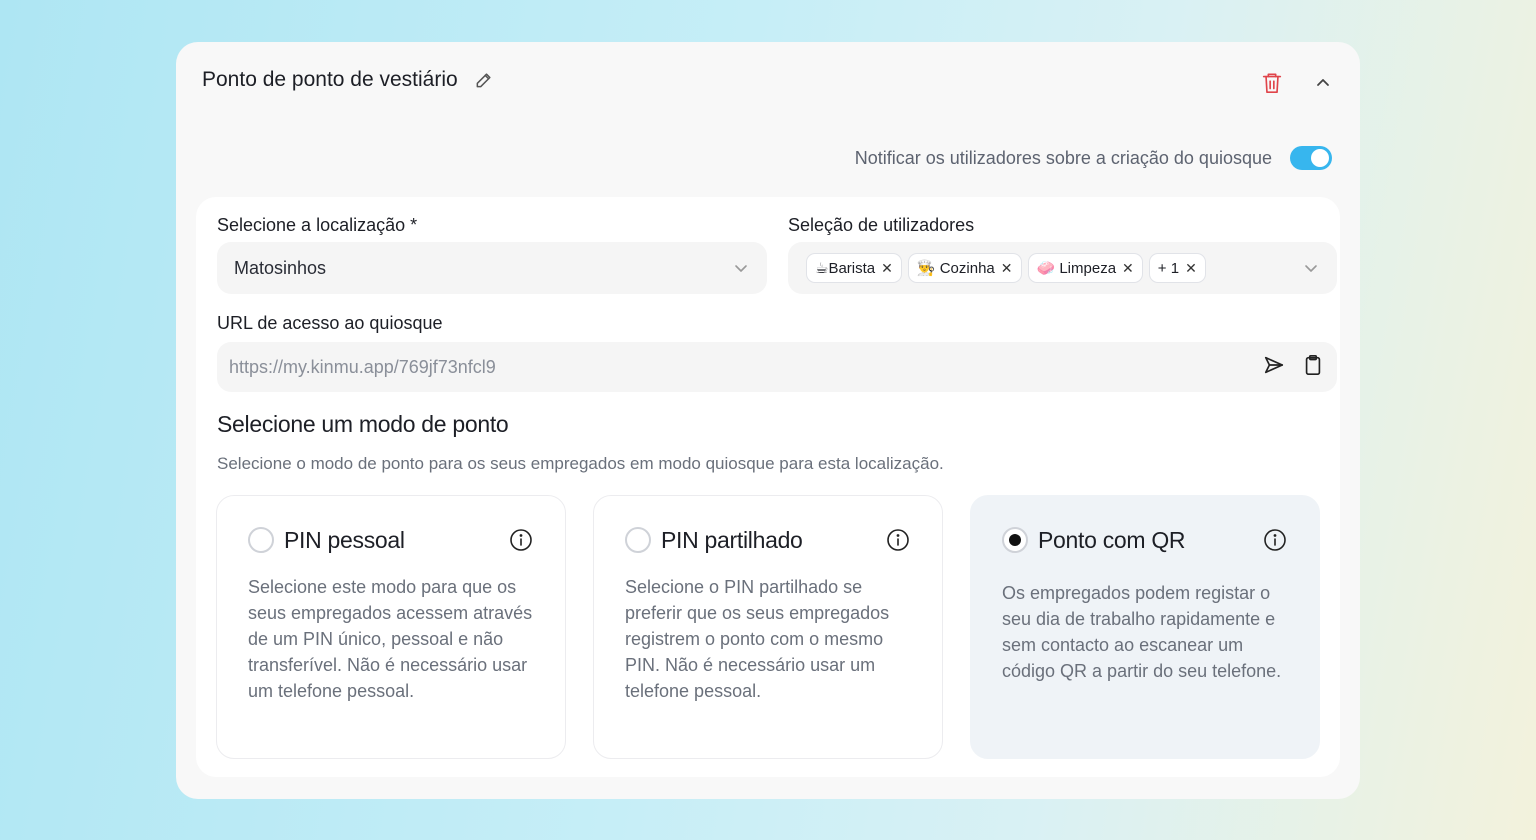 Image resolution: width=1536 pixels, height=840 pixels. What do you see at coordinates (484, 80) in the screenshot?
I see `edit-pencil-icon` at bounding box center [484, 80].